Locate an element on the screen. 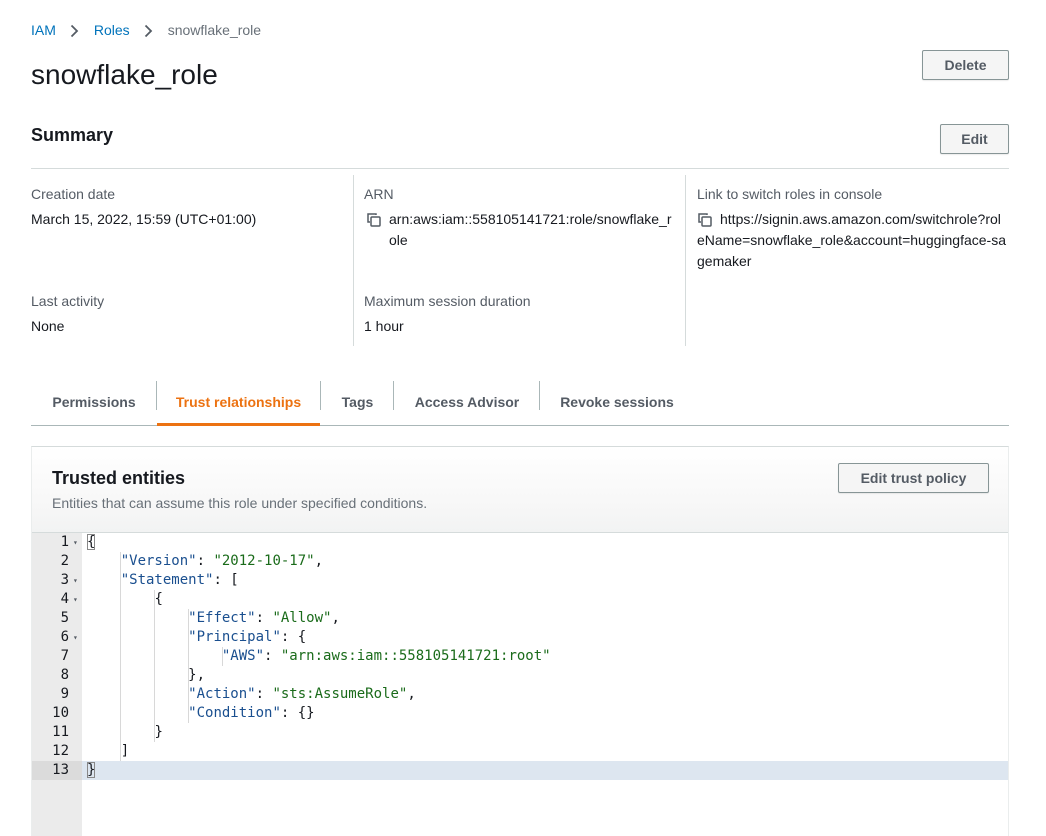 Image resolution: width=1046 pixels, height=836 pixels. code-token: "Condition" is located at coordinates (234, 713).